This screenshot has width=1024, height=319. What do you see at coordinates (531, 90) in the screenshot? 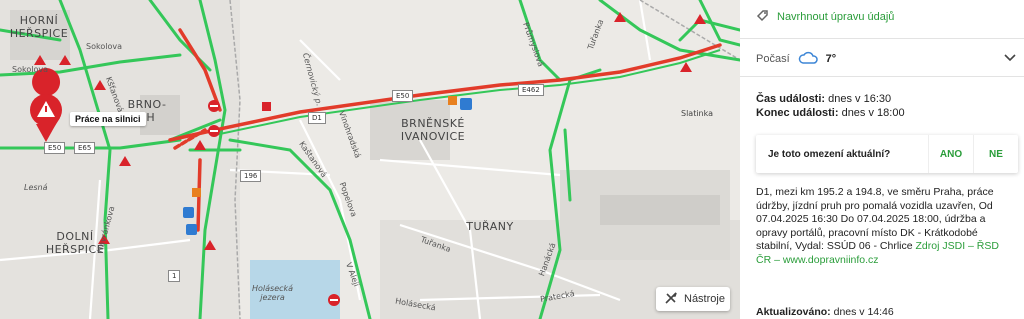
I see `road-shield-e462: E462` at bounding box center [531, 90].